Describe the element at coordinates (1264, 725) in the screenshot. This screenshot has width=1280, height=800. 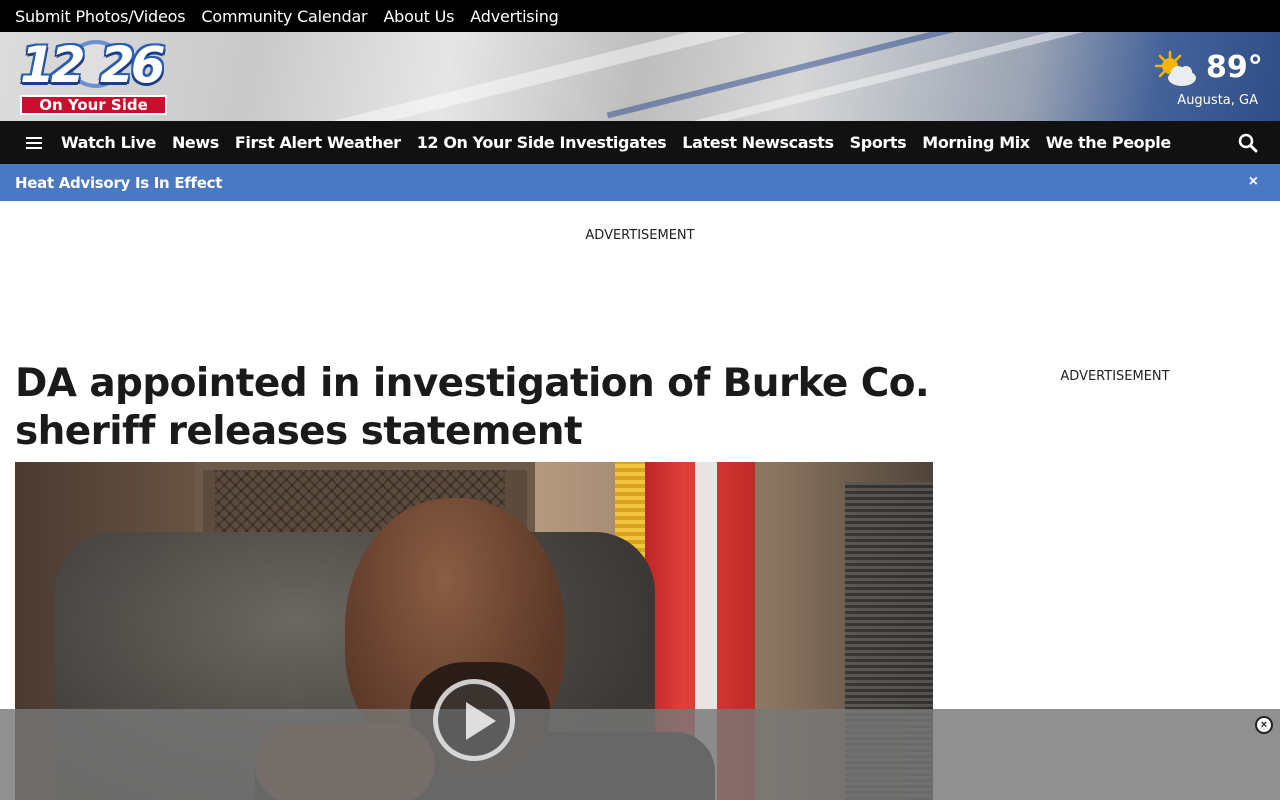
I see `sticky-close-icon: ×` at that location.